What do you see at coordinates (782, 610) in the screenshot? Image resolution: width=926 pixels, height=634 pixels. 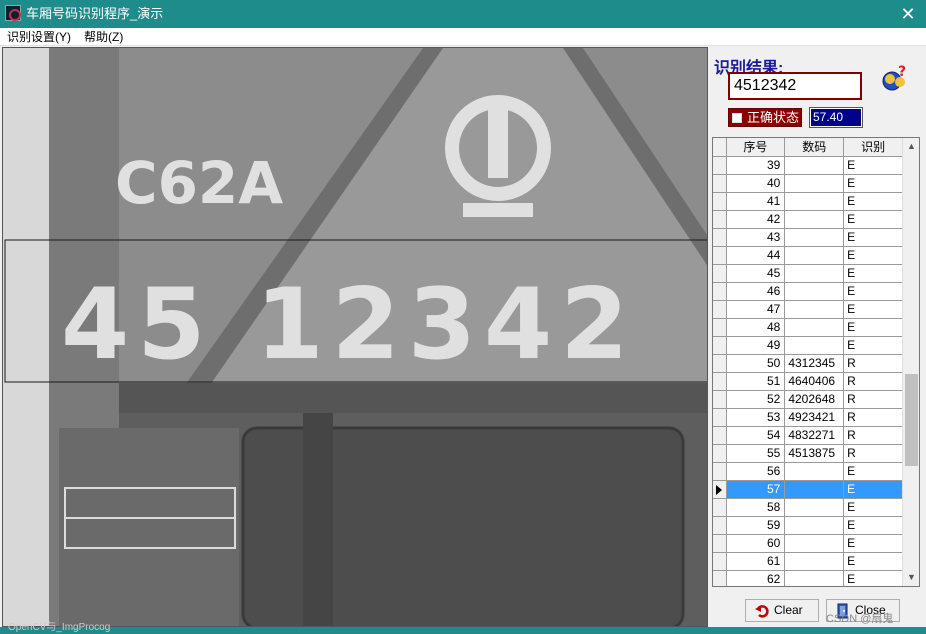 I see `clear-button: Clear` at bounding box center [782, 610].